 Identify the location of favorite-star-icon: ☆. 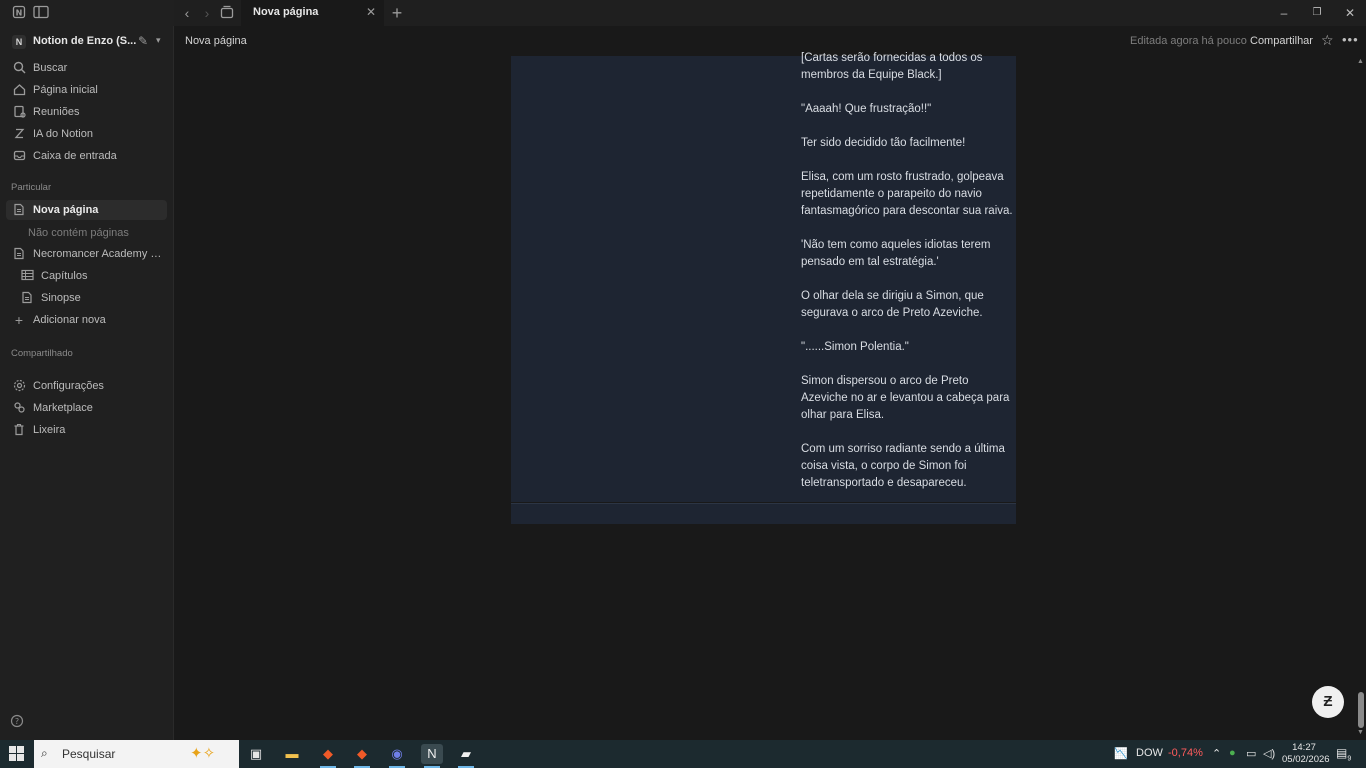
(1327, 40).